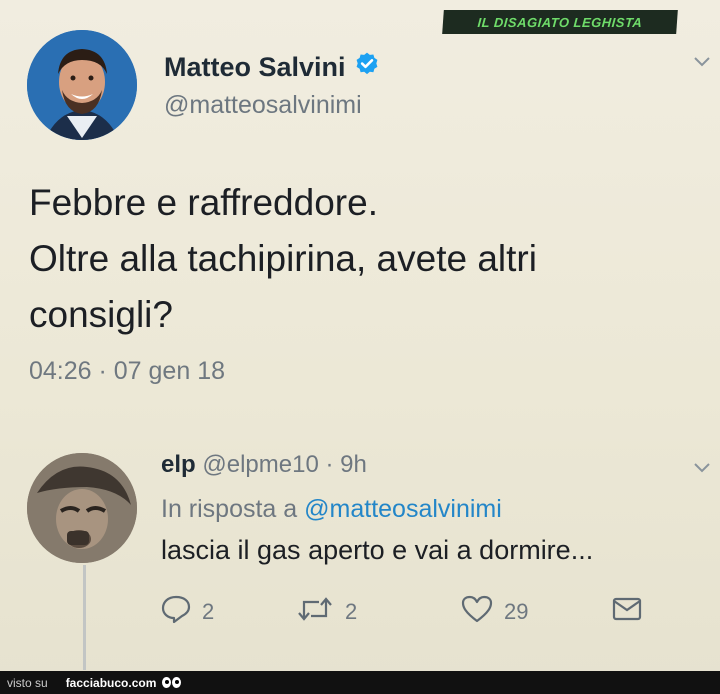 This screenshot has width=720, height=694. I want to click on reply-icon, so click(176, 612).